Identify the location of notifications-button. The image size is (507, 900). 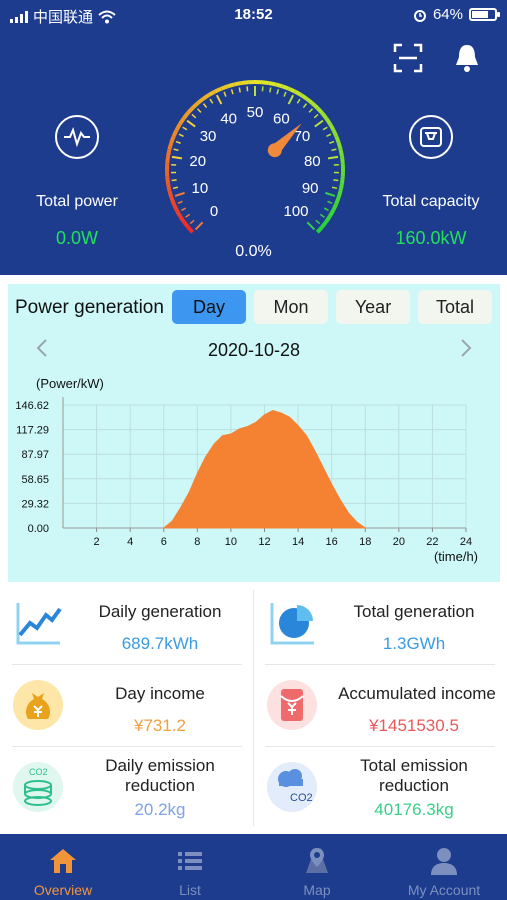
(467, 60).